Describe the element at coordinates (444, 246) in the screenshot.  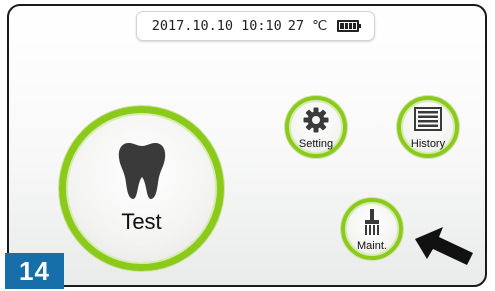
I see `pointer-arrow-icon` at that location.